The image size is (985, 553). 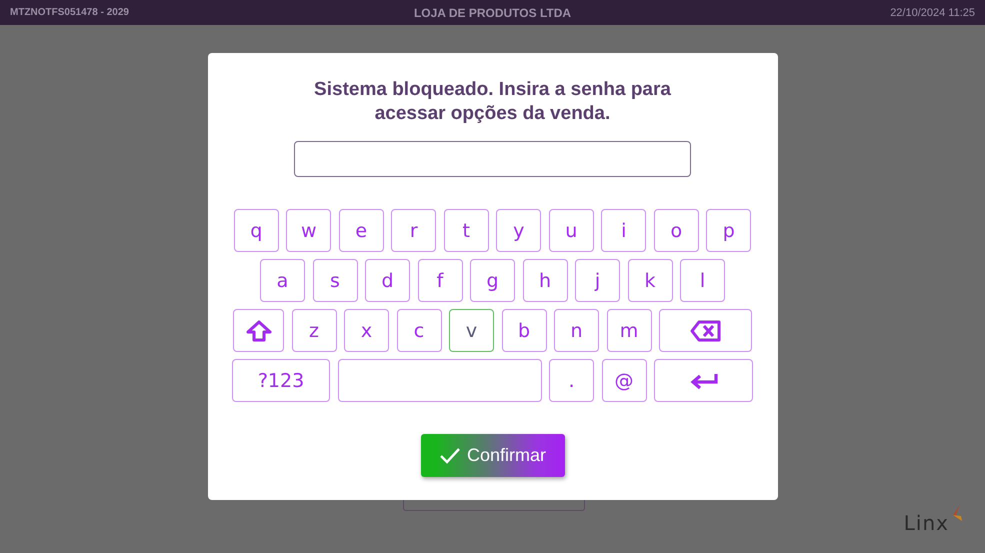 What do you see at coordinates (492, 102) in the screenshot?
I see `lock-message: Sistema bloqueado. Insira a senha para acessar opções da venda.` at bounding box center [492, 102].